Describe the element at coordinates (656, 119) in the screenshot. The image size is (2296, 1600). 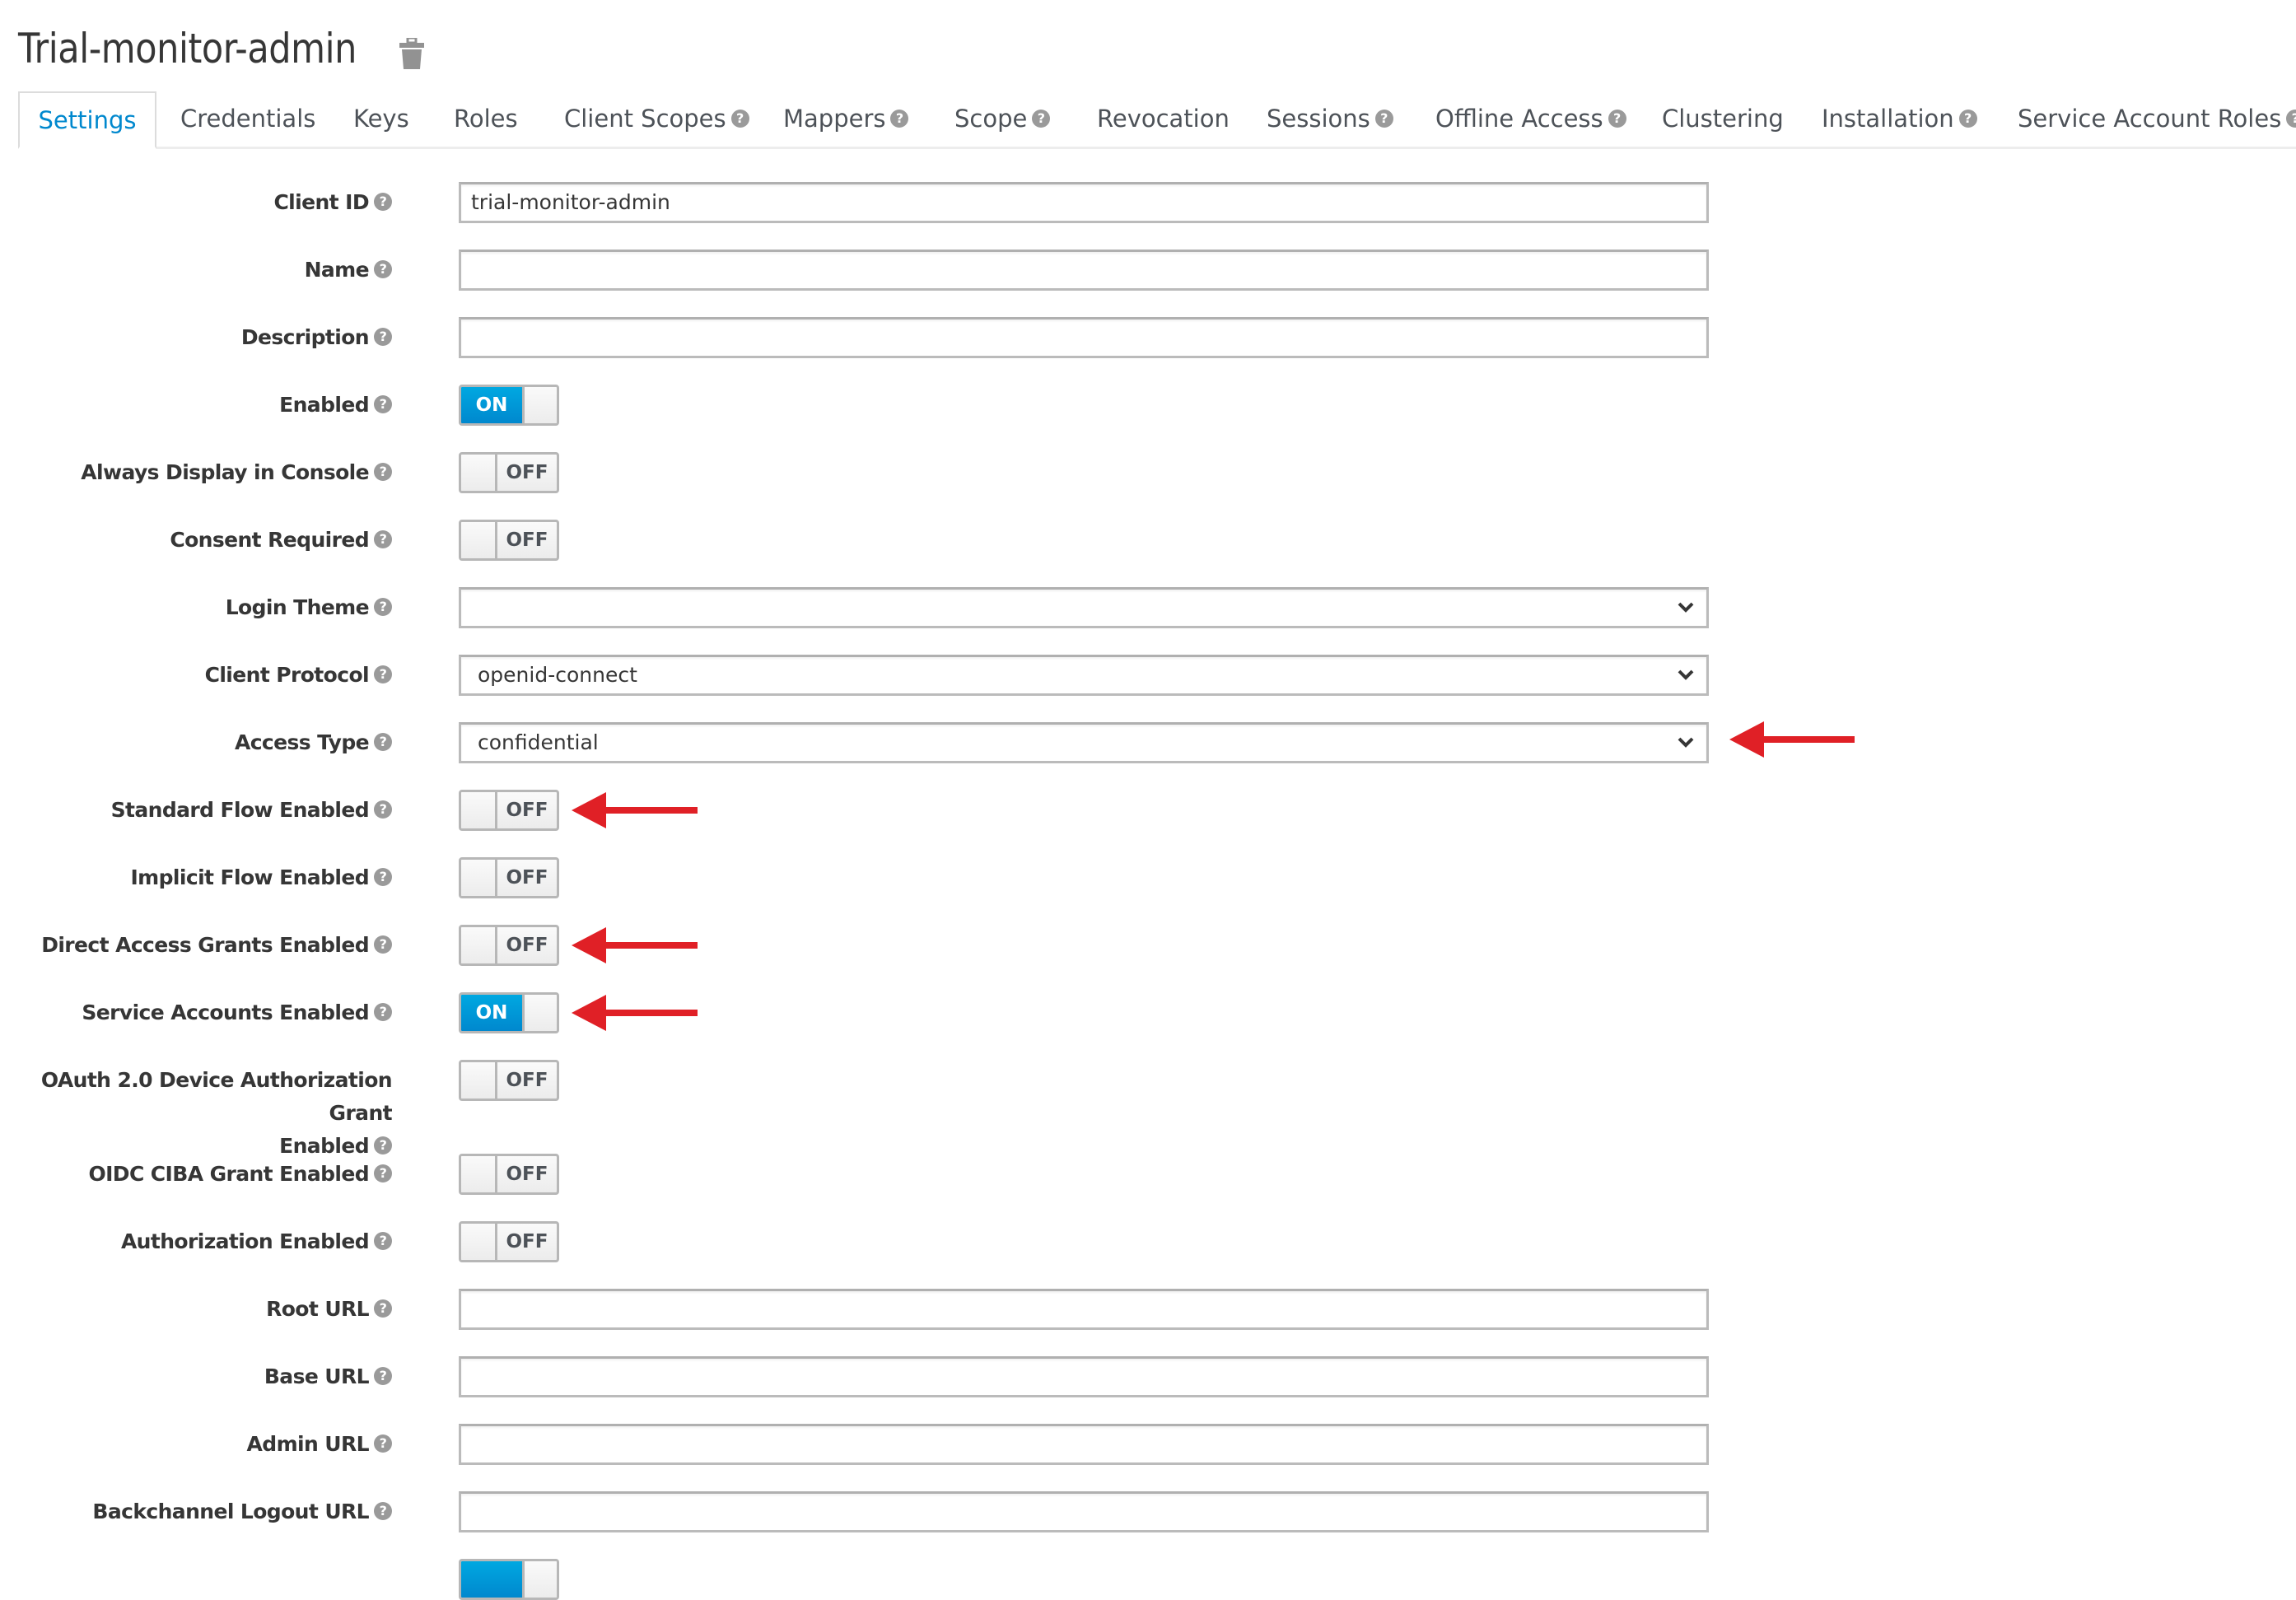
I see `tab-client-scopes: Client Scopes?` at that location.